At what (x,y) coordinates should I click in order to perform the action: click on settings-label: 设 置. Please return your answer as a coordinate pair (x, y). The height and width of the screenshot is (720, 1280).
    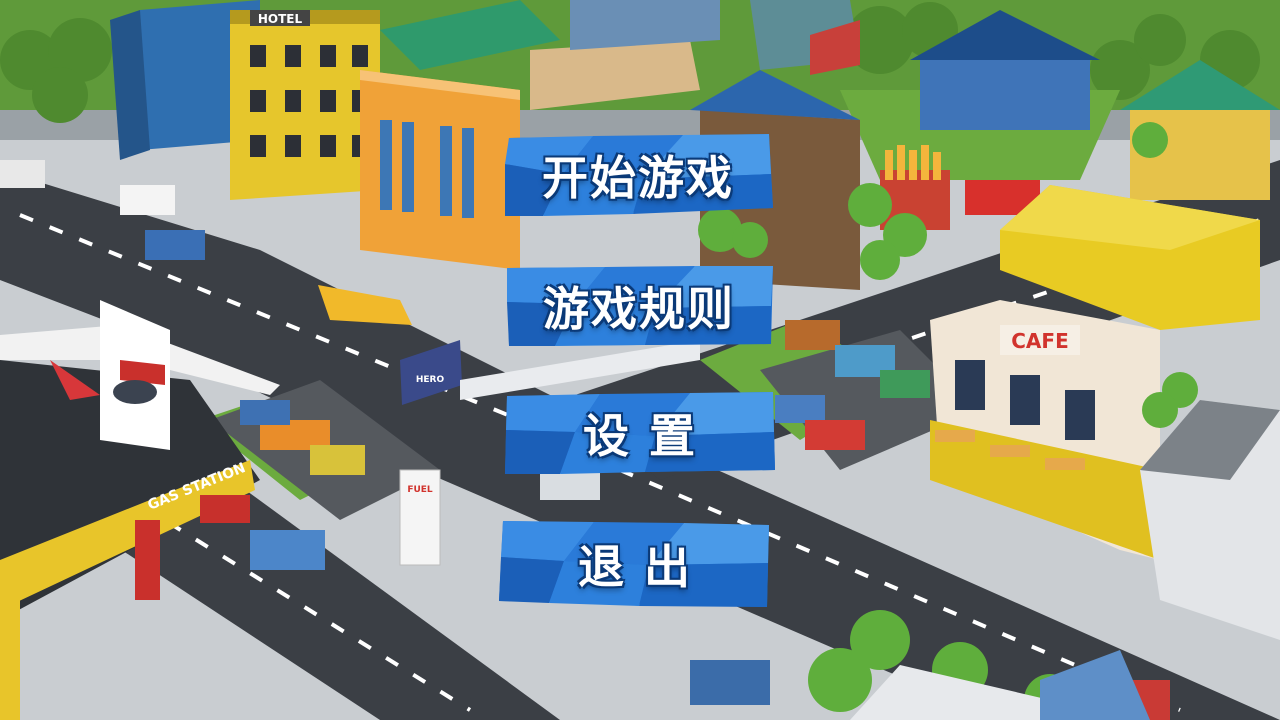
    Looking at the image, I should click on (639, 436).